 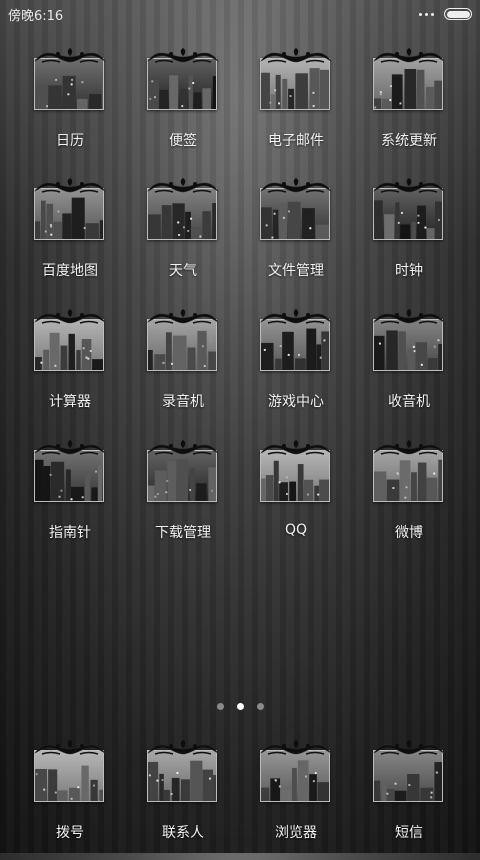 What do you see at coordinates (70, 833) in the screenshot?
I see `app-label: 拨号` at bounding box center [70, 833].